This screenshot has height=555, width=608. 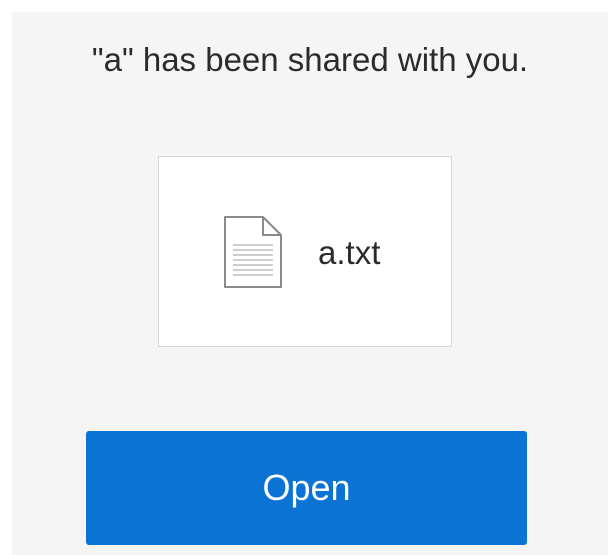 I want to click on share-message: "a" has been shared with you., so click(x=310, y=59).